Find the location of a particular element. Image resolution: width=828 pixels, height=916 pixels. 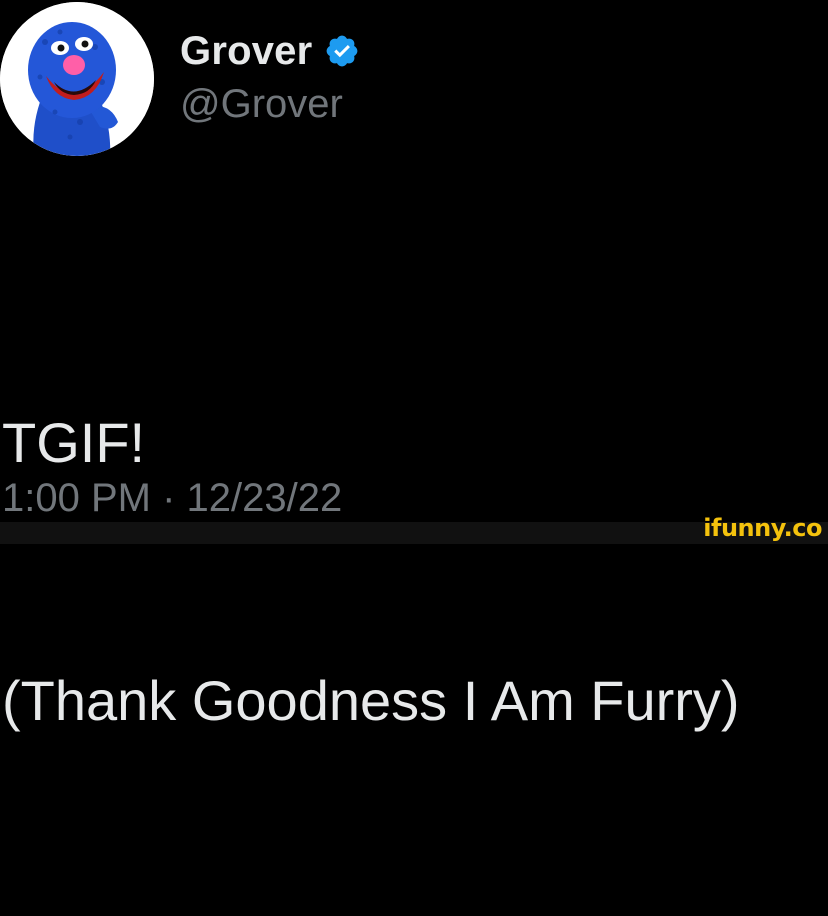

tweet-timestamp: 1:00 PM · 12/23/22 is located at coordinates (172, 498).